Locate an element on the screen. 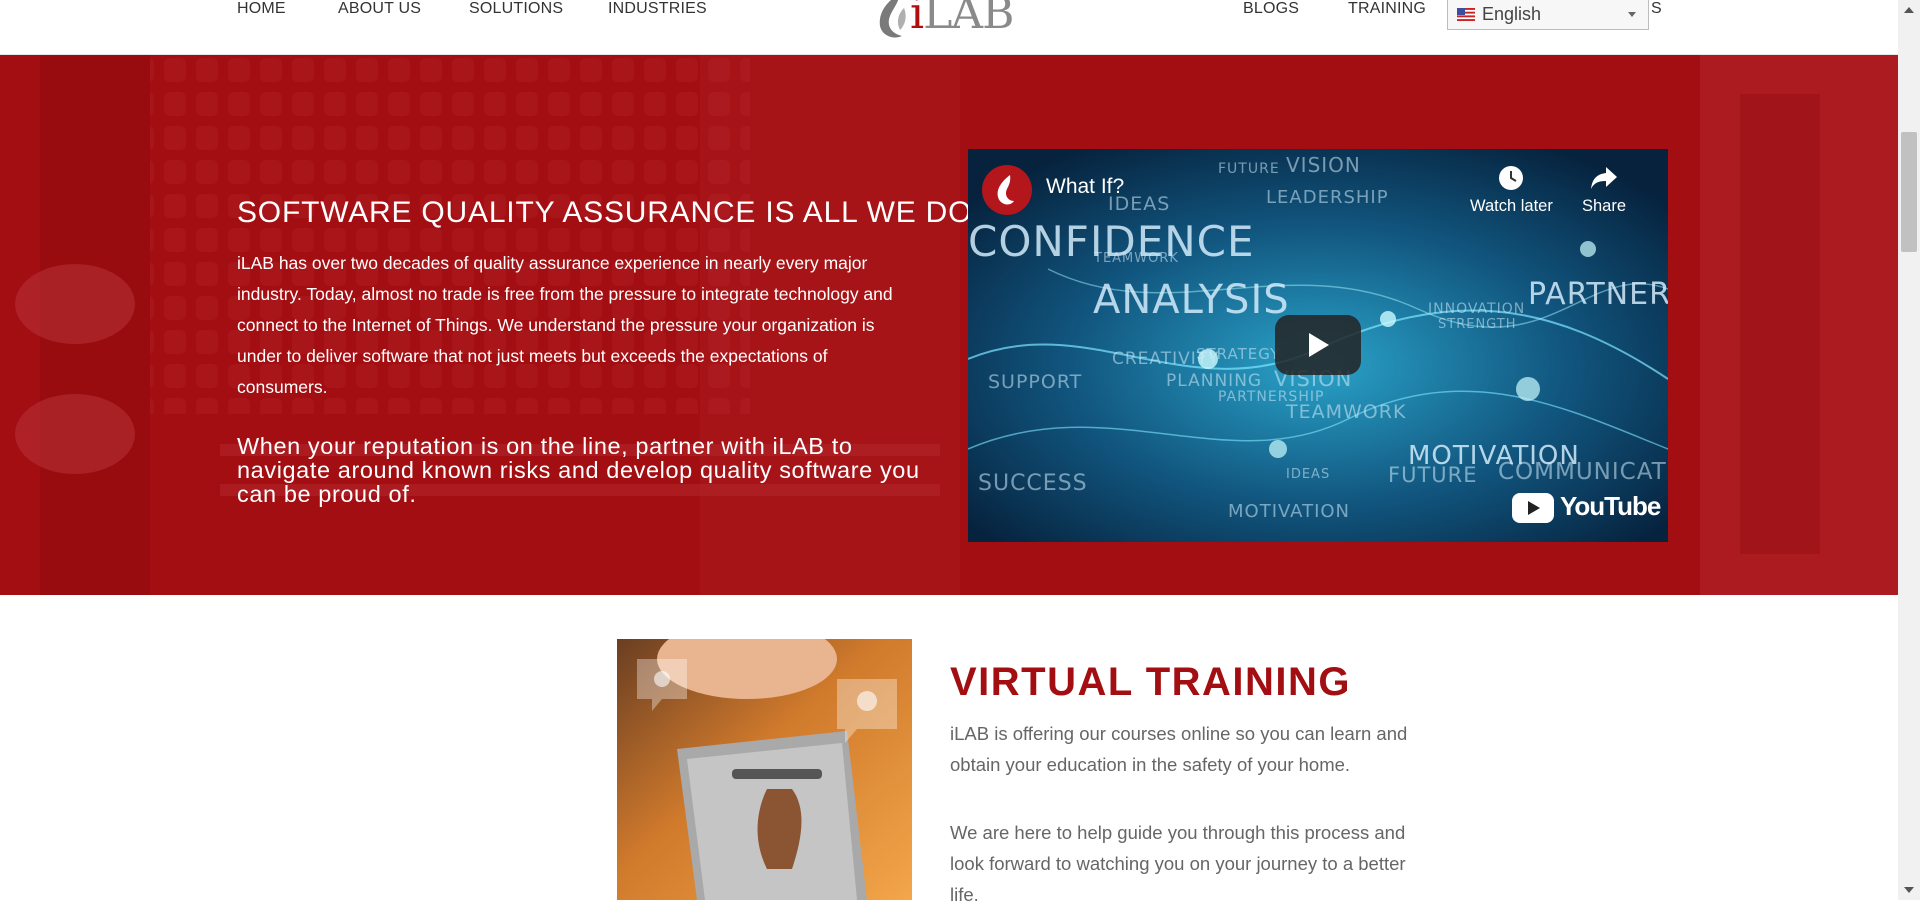 This screenshot has height=910, width=1920. scroll-down-arrow-icon is located at coordinates (1909, 890).